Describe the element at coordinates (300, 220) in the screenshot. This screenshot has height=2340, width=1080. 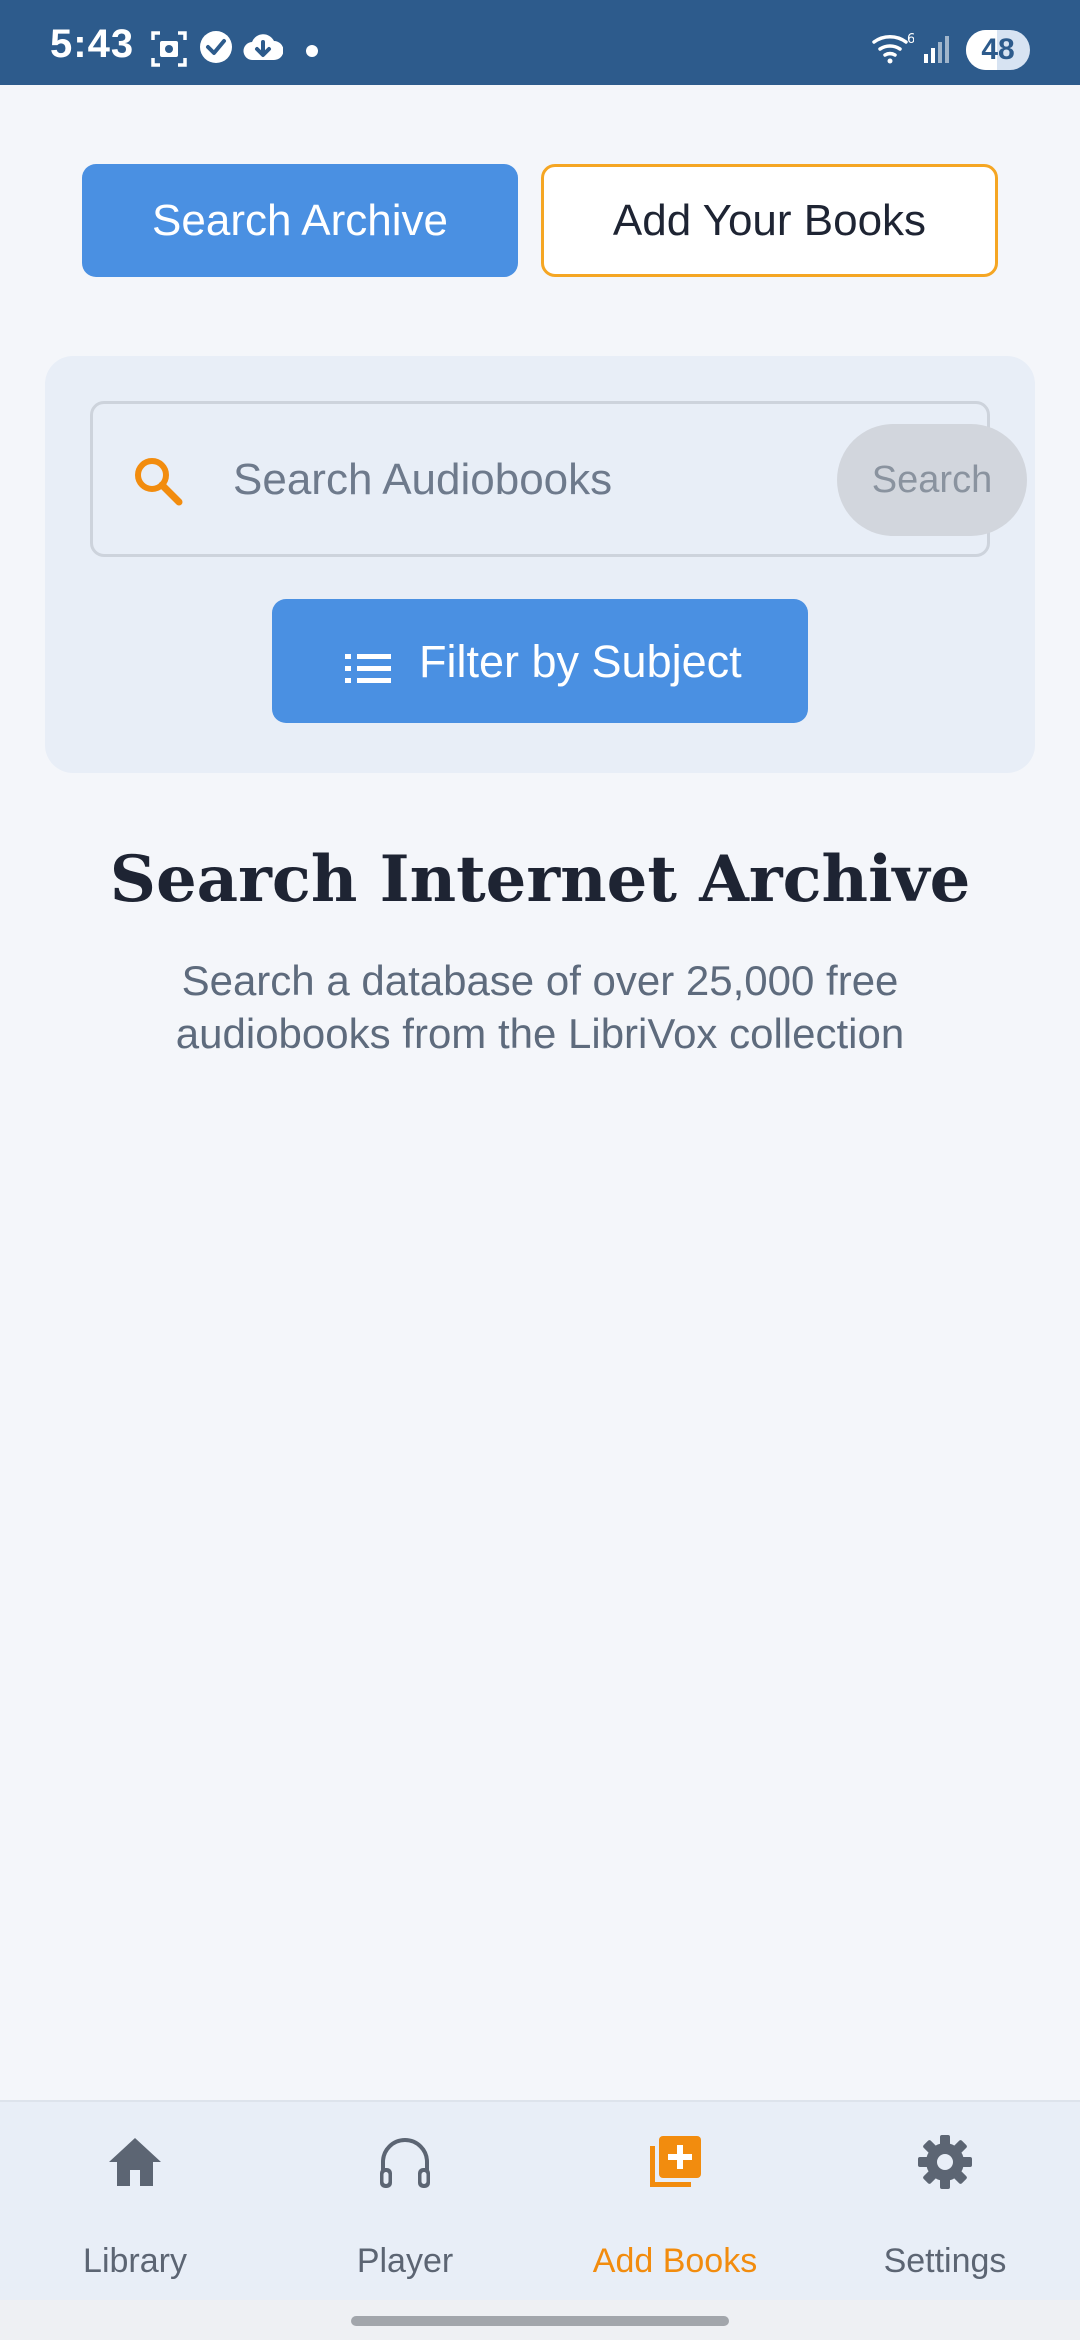
I see `search-archive-button: Search Archive` at that location.